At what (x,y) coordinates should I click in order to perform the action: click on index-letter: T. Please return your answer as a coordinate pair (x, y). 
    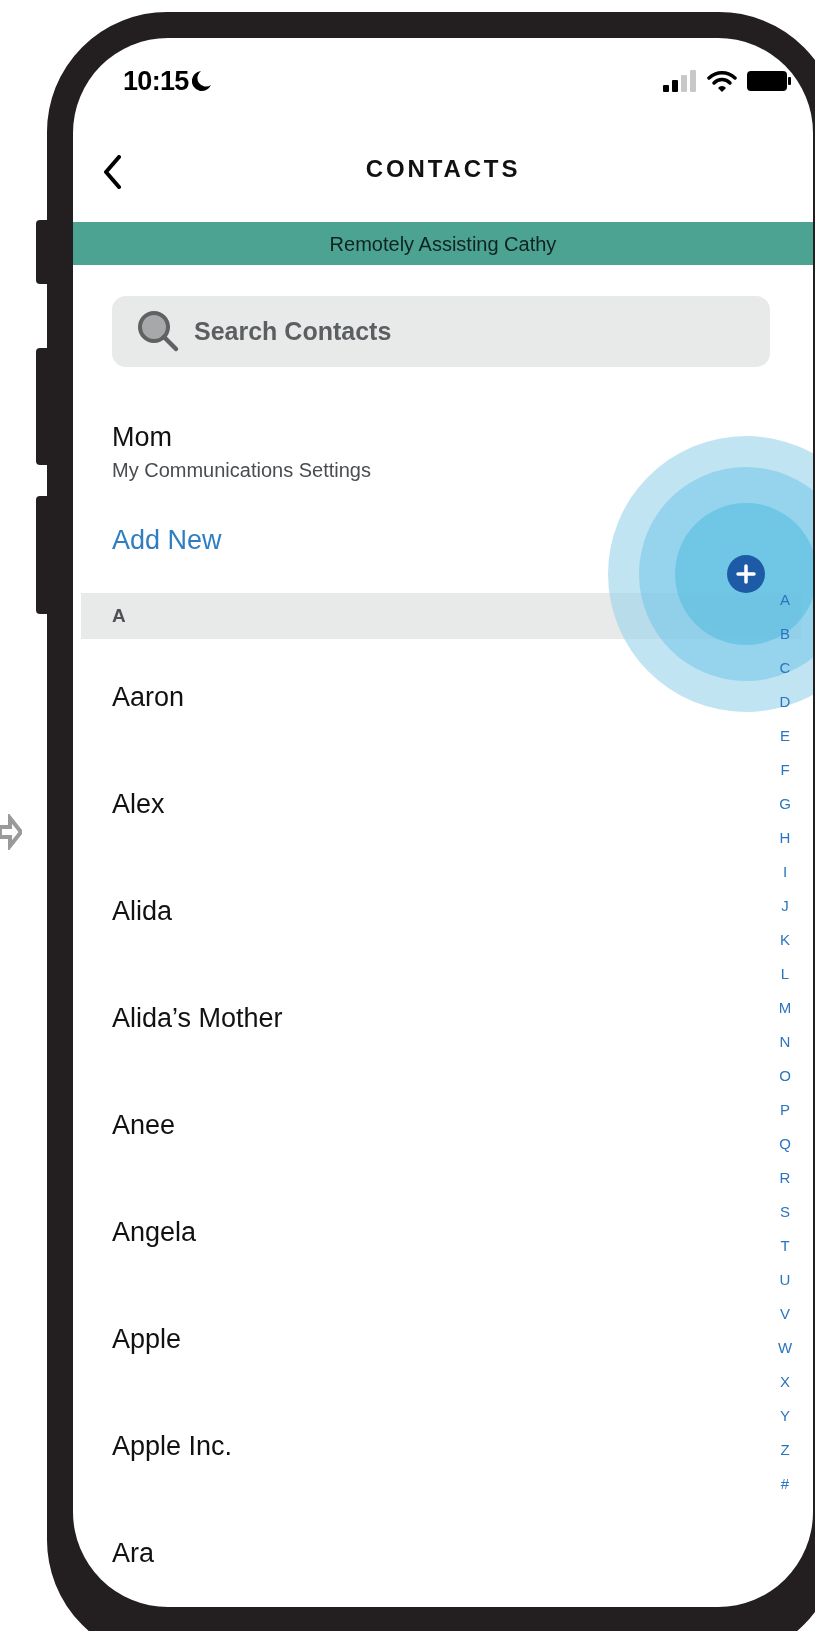
    Looking at the image, I should click on (785, 1246).